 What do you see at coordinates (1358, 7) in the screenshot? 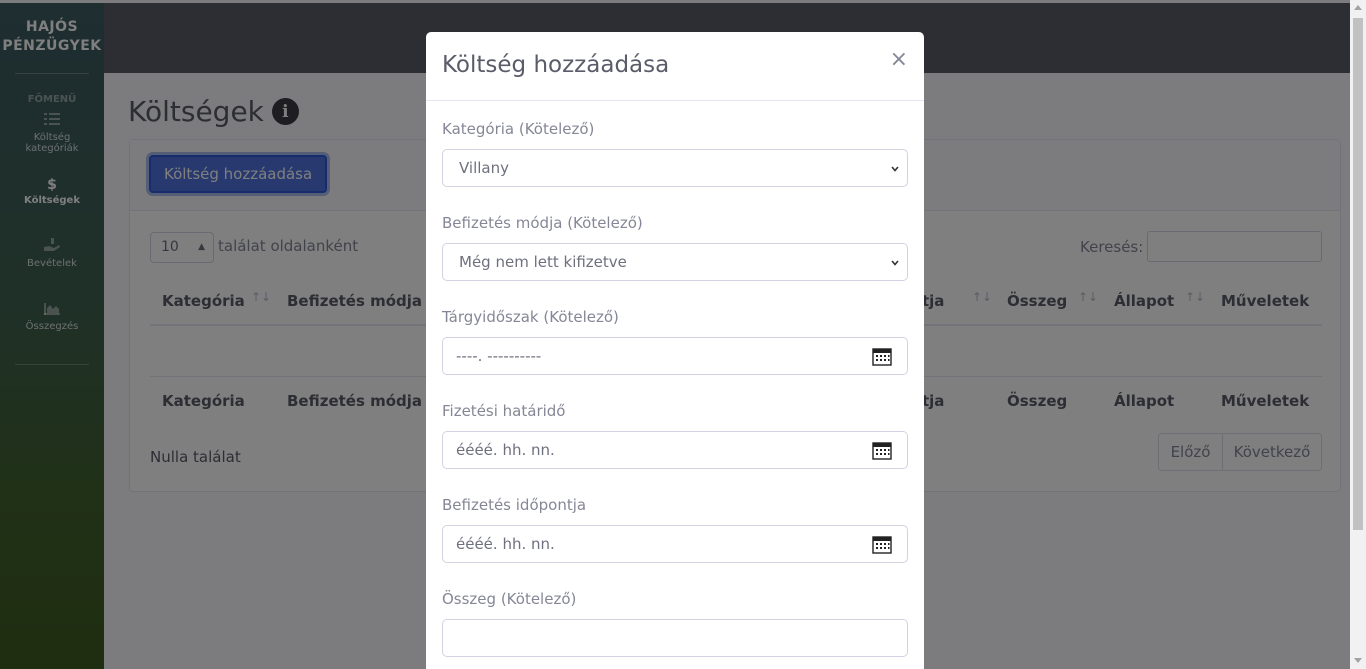
I see `scroll-up-arrow-icon` at bounding box center [1358, 7].